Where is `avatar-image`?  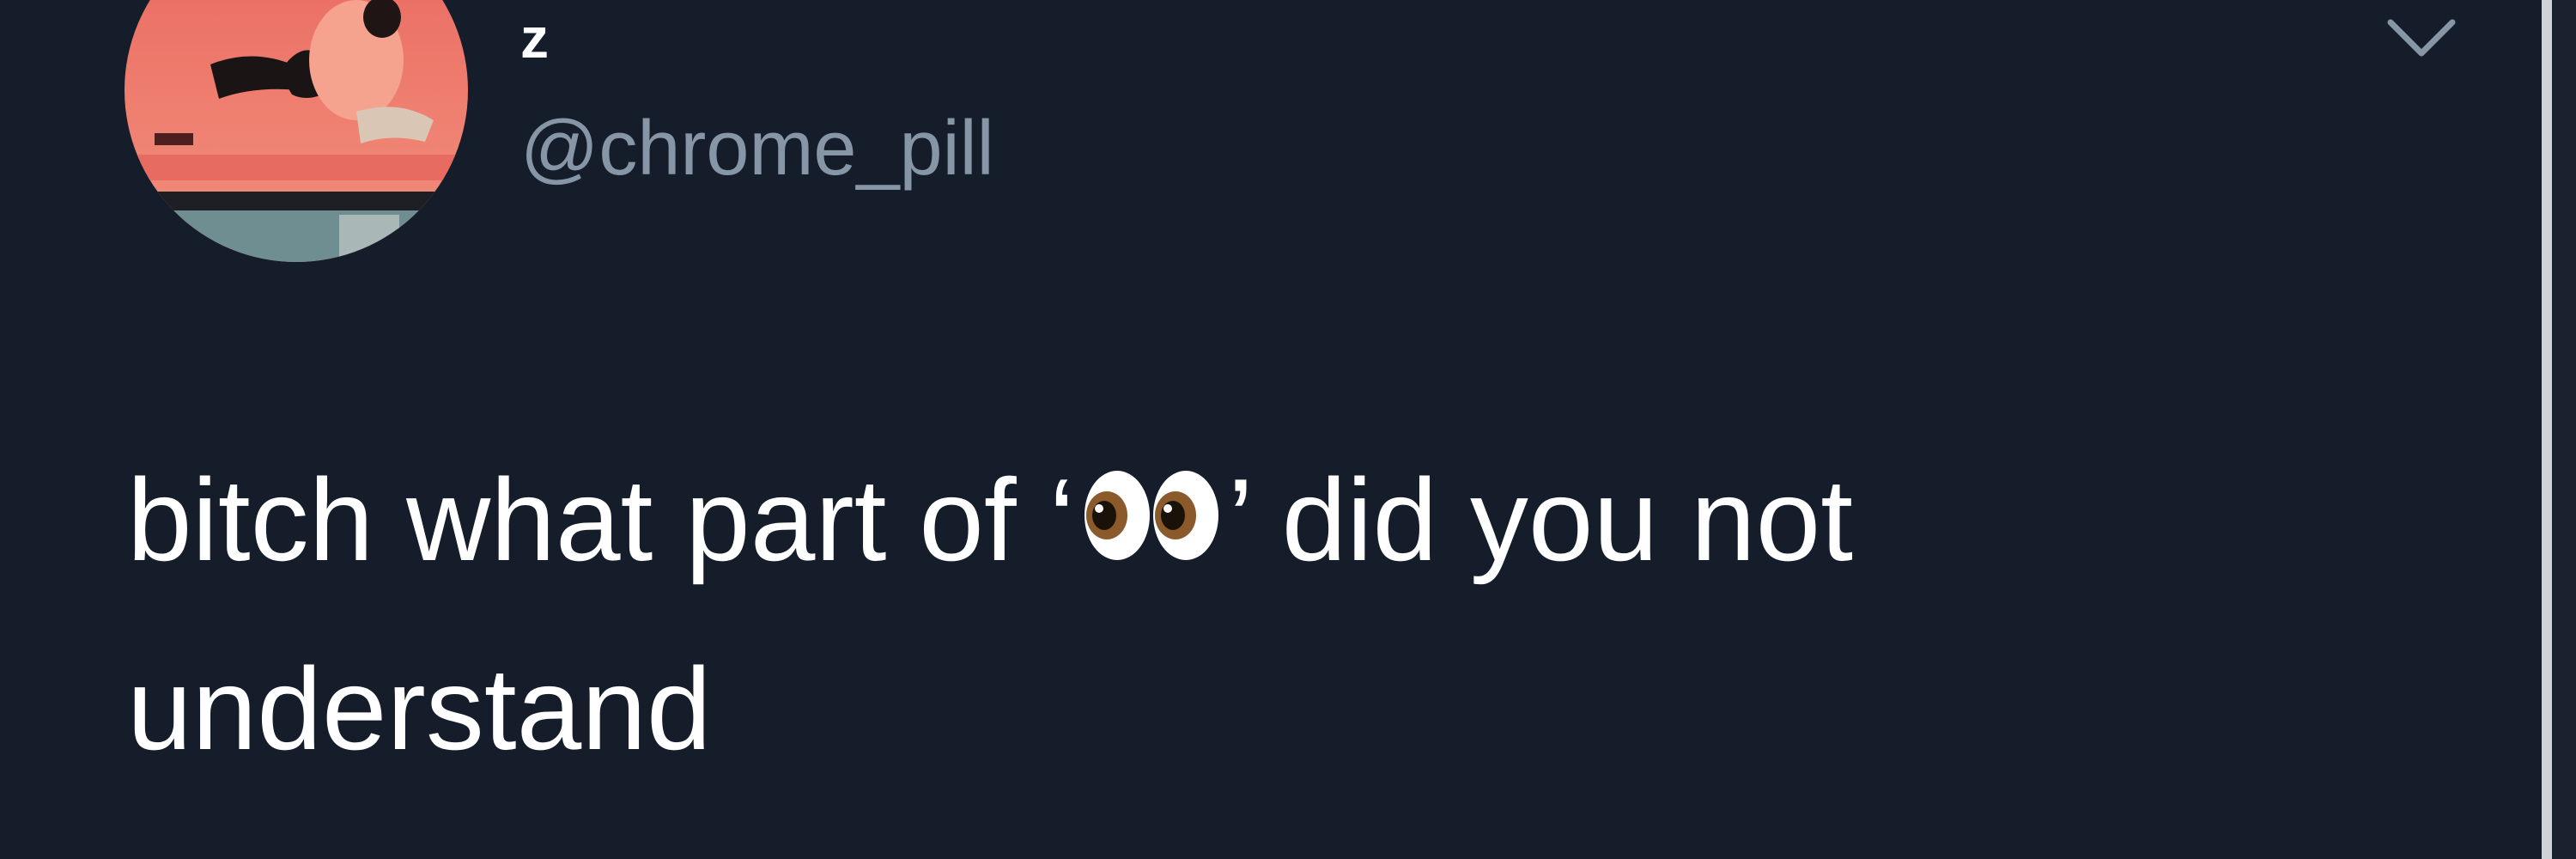 avatar-image is located at coordinates (296, 131).